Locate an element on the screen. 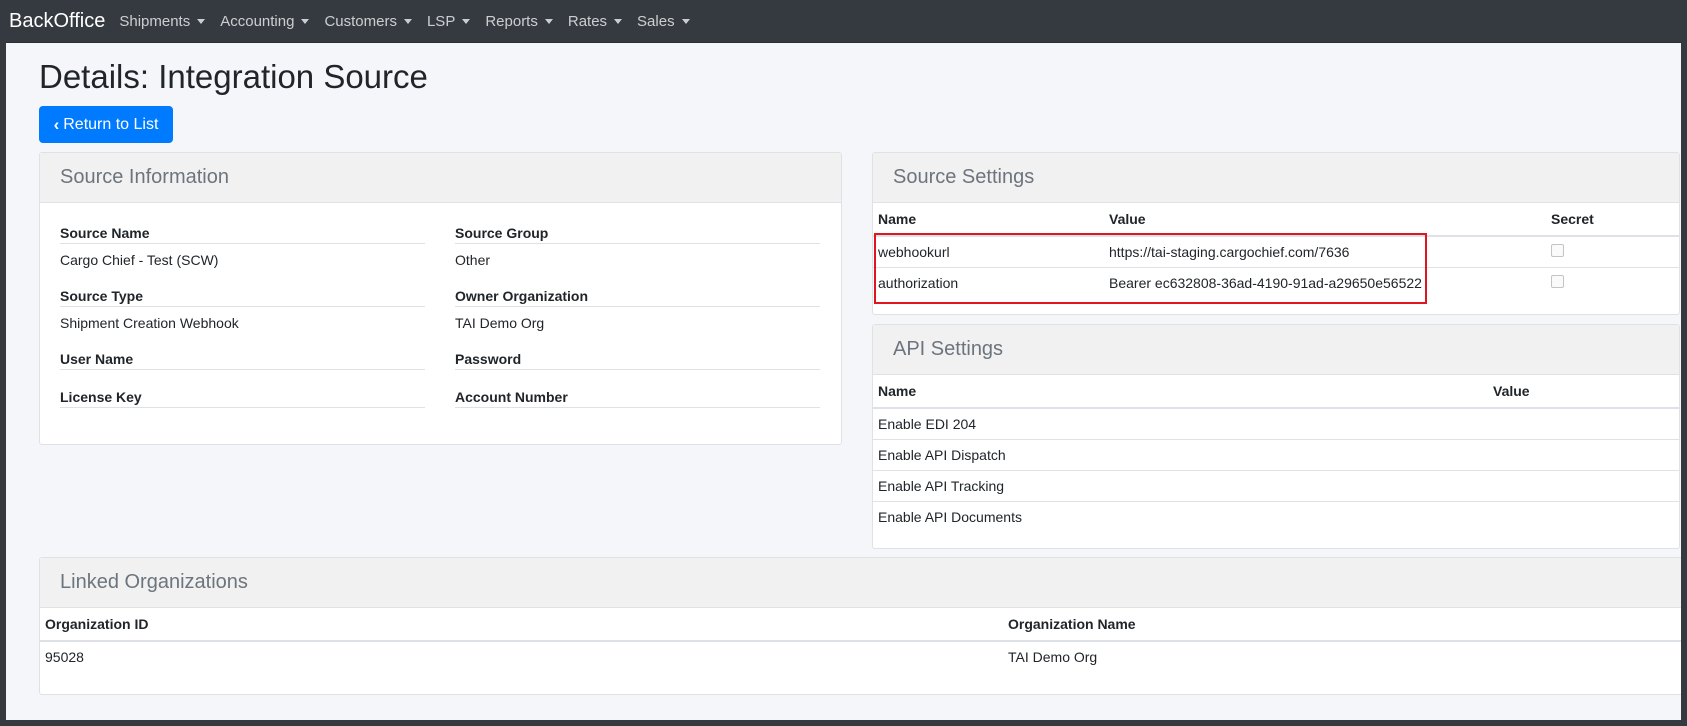 Image resolution: width=1687 pixels, height=726 pixels. table-row: Enable EDI 204 is located at coordinates (1276, 424).